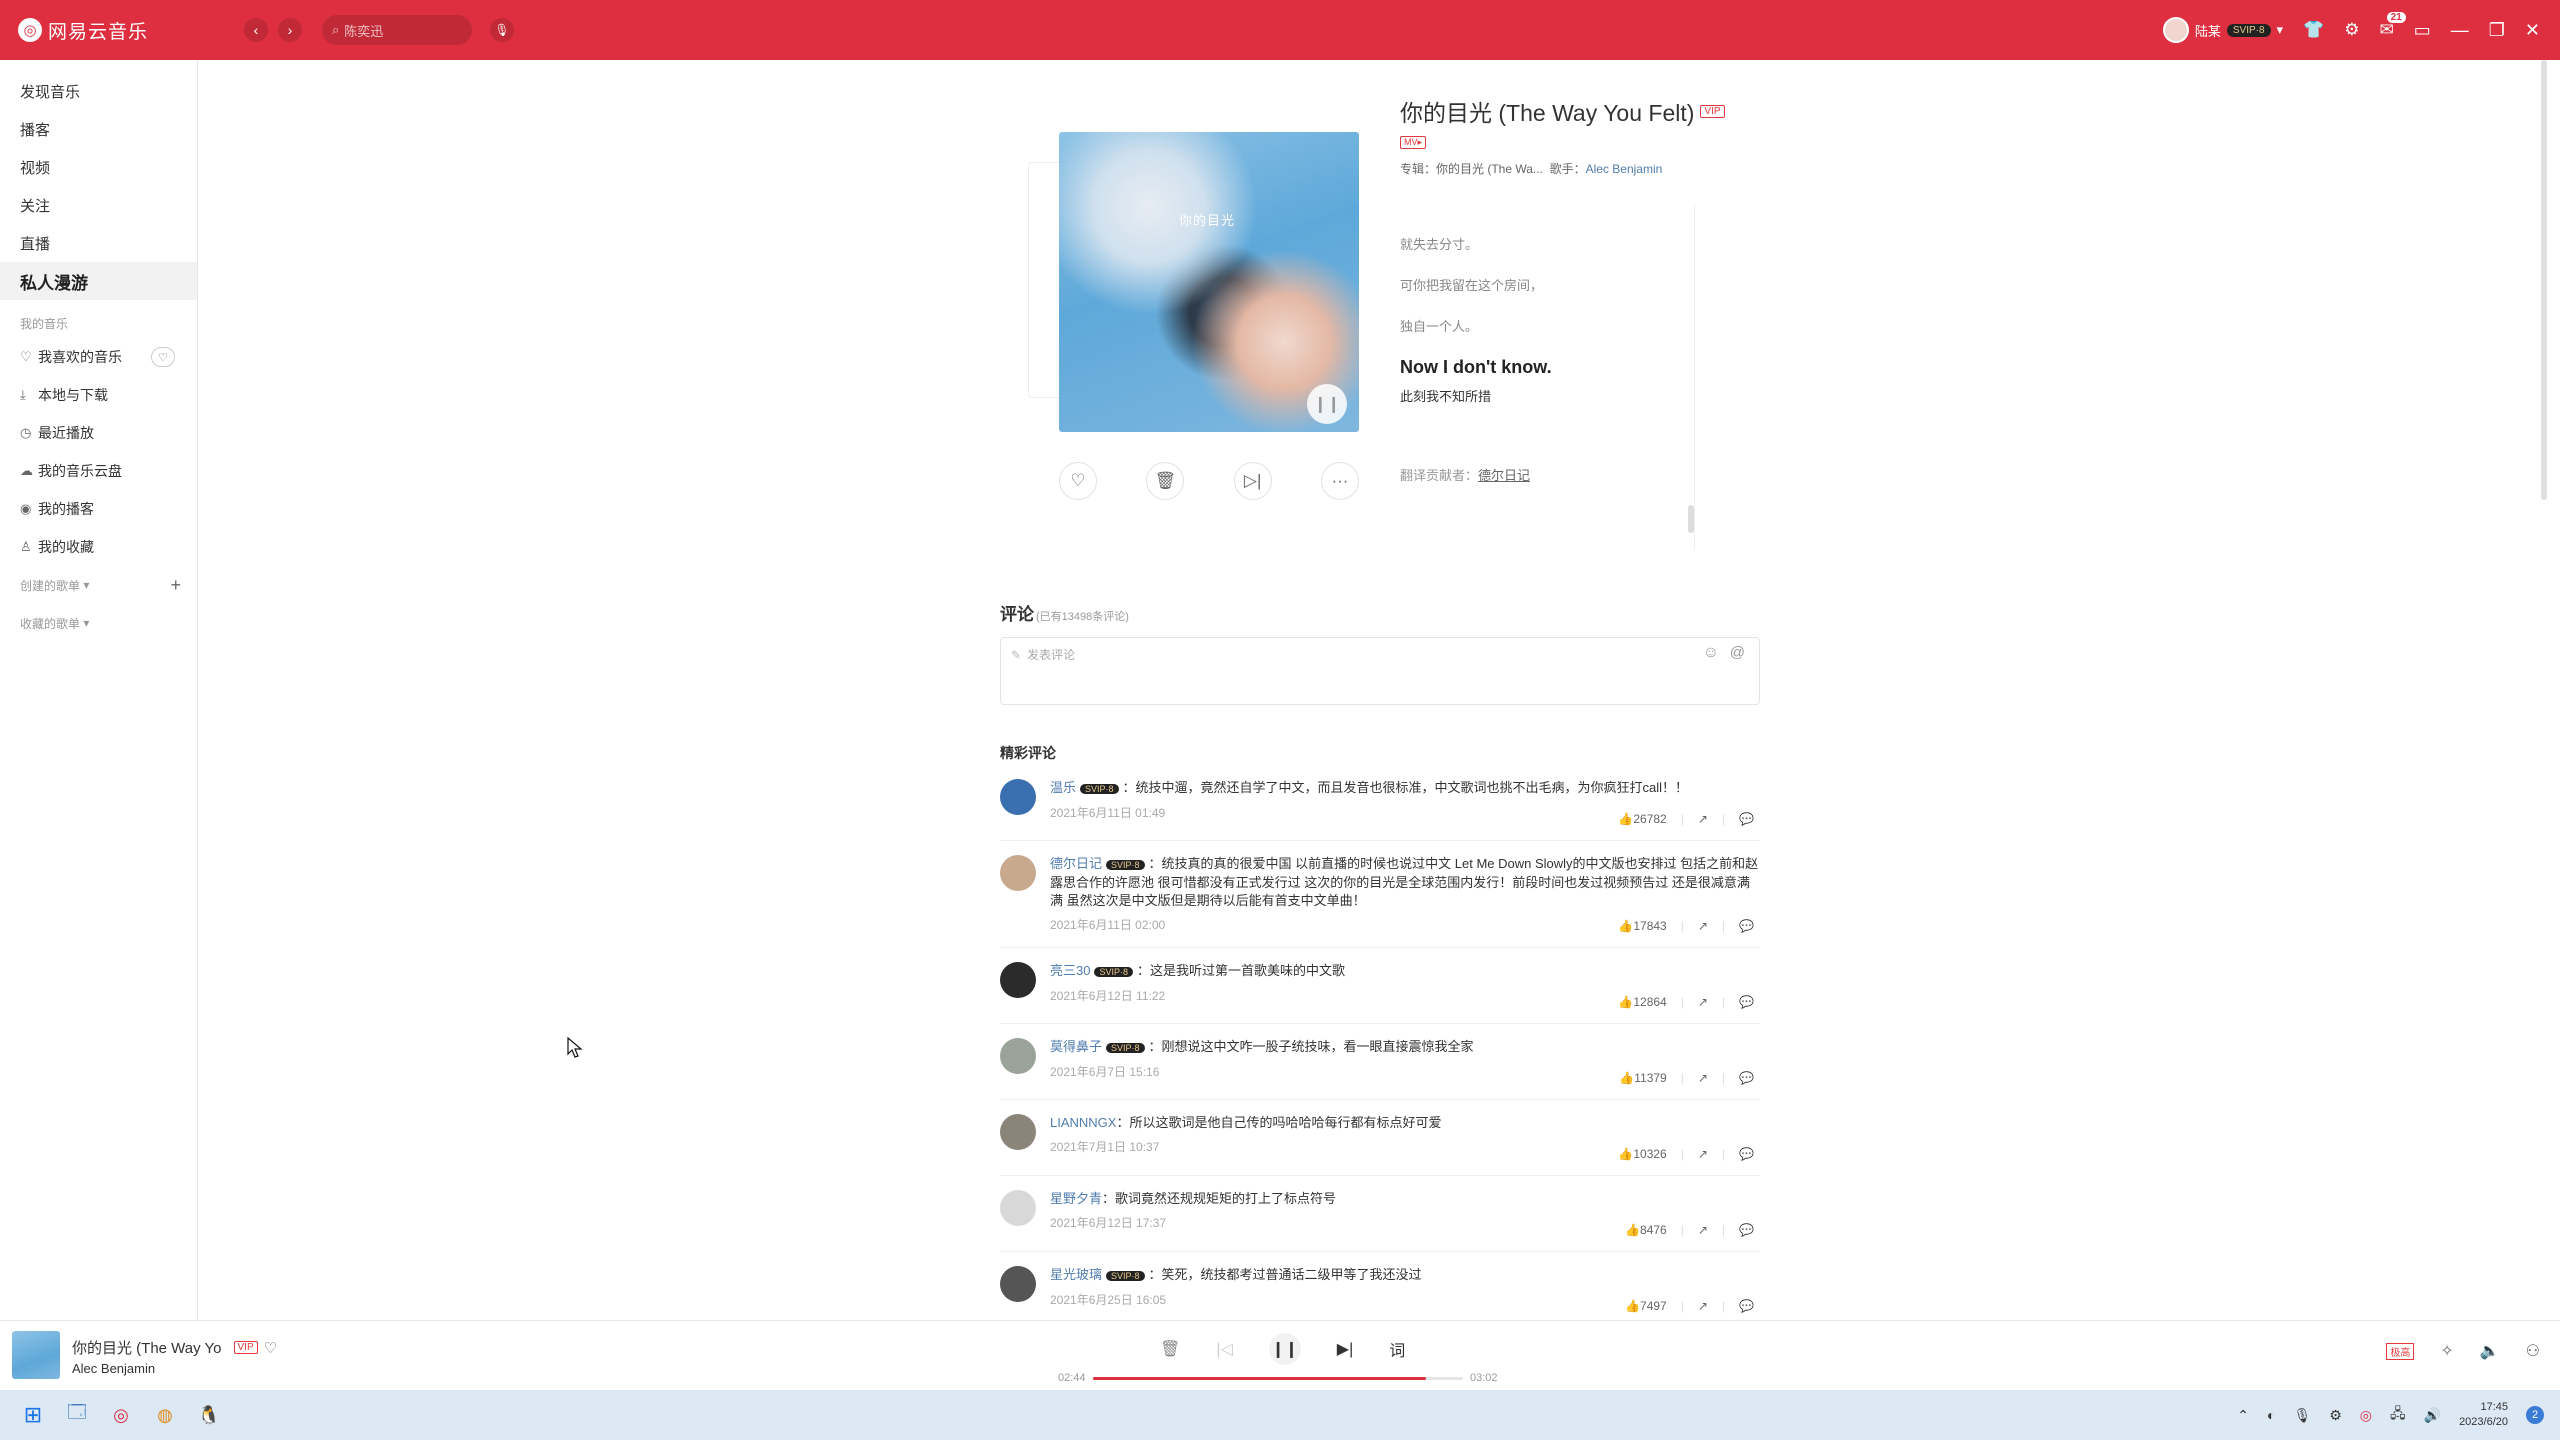 This screenshot has height=1440, width=2560. What do you see at coordinates (1339, 481) in the screenshot?
I see `more-button: ···` at bounding box center [1339, 481].